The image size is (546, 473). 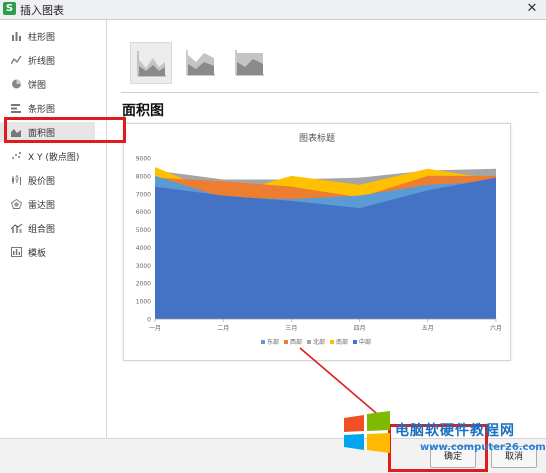 I want to click on sidebar-item-combo: 组合图, so click(x=53, y=228).